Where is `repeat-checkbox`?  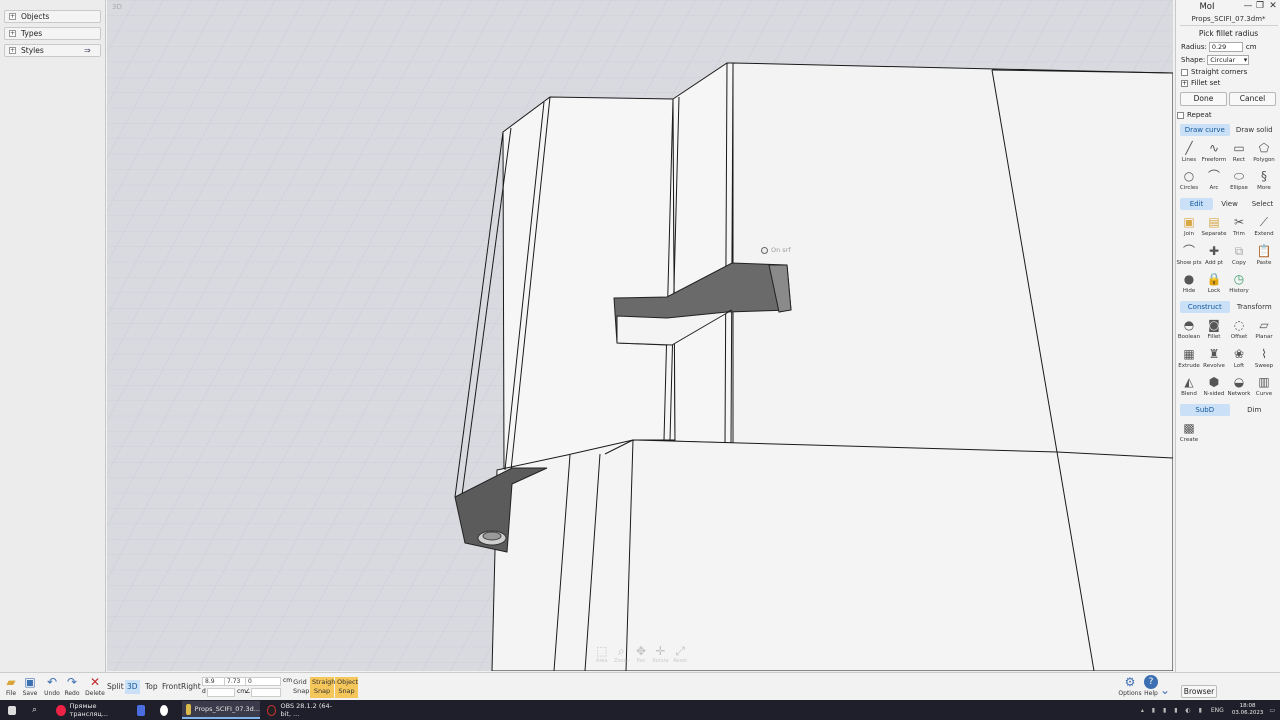
repeat-checkbox is located at coordinates (1180, 115).